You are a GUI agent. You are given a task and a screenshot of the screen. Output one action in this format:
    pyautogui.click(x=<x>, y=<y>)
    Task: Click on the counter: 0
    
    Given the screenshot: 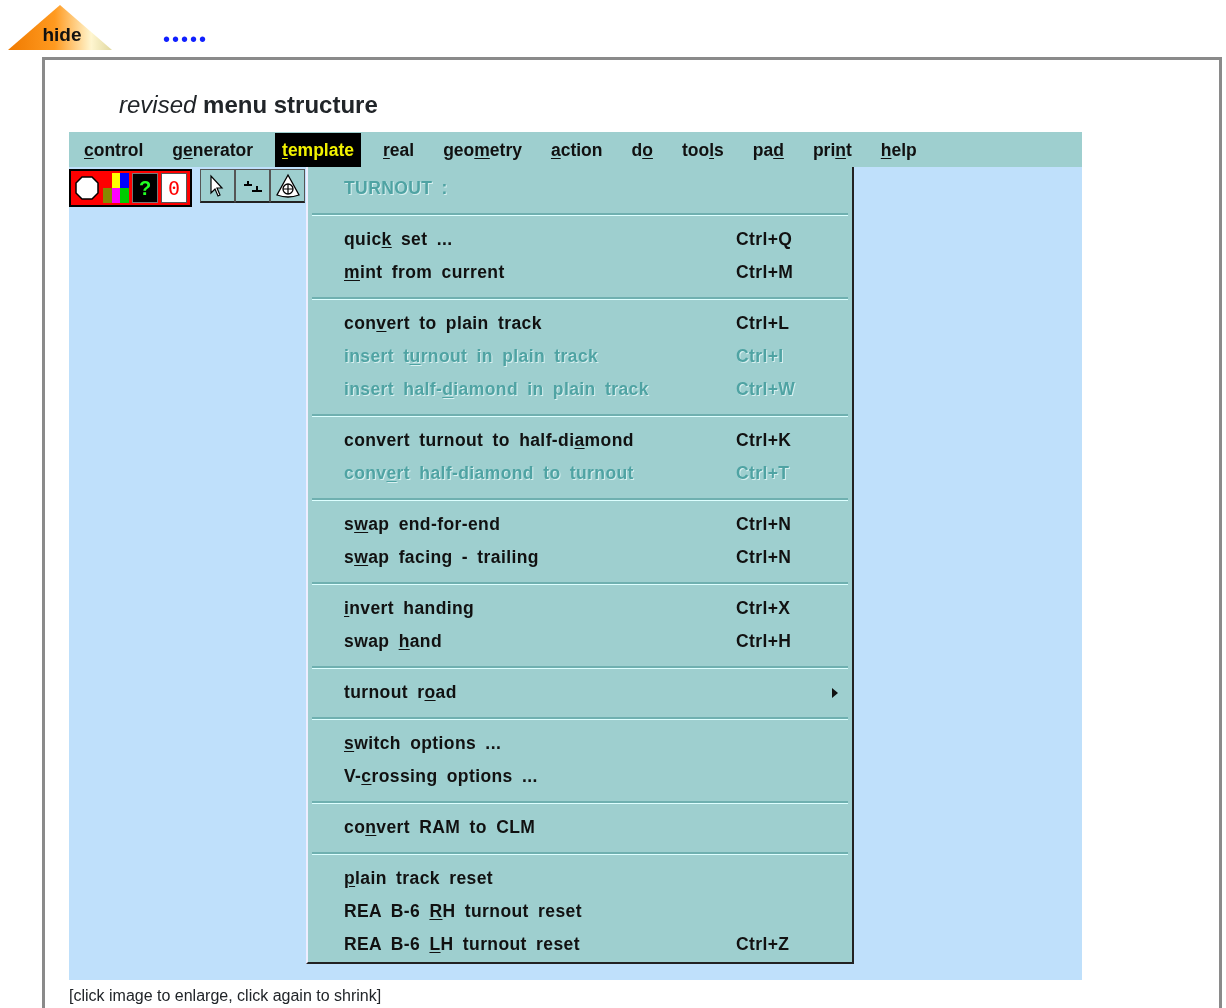 What is the action you would take?
    pyautogui.click(x=174, y=188)
    